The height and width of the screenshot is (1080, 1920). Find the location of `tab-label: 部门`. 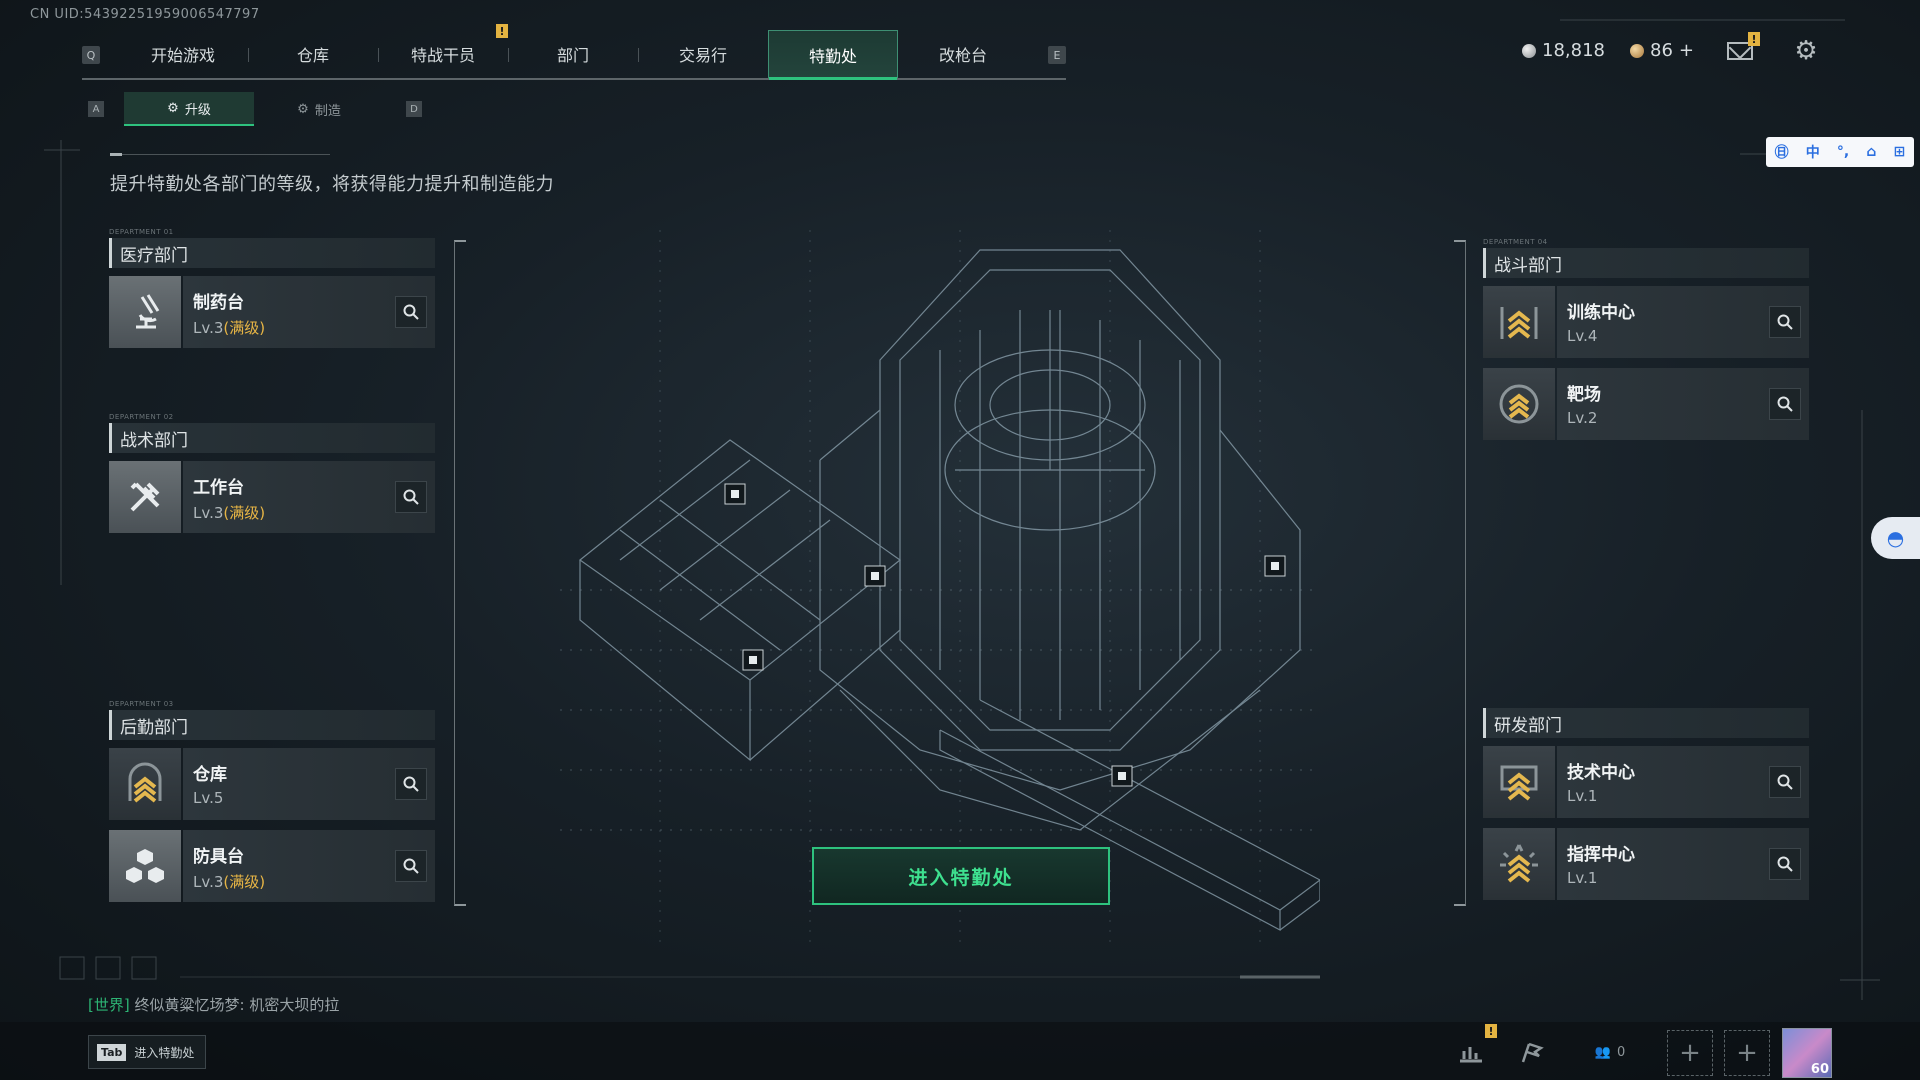

tab-label: 部门 is located at coordinates (572, 55).